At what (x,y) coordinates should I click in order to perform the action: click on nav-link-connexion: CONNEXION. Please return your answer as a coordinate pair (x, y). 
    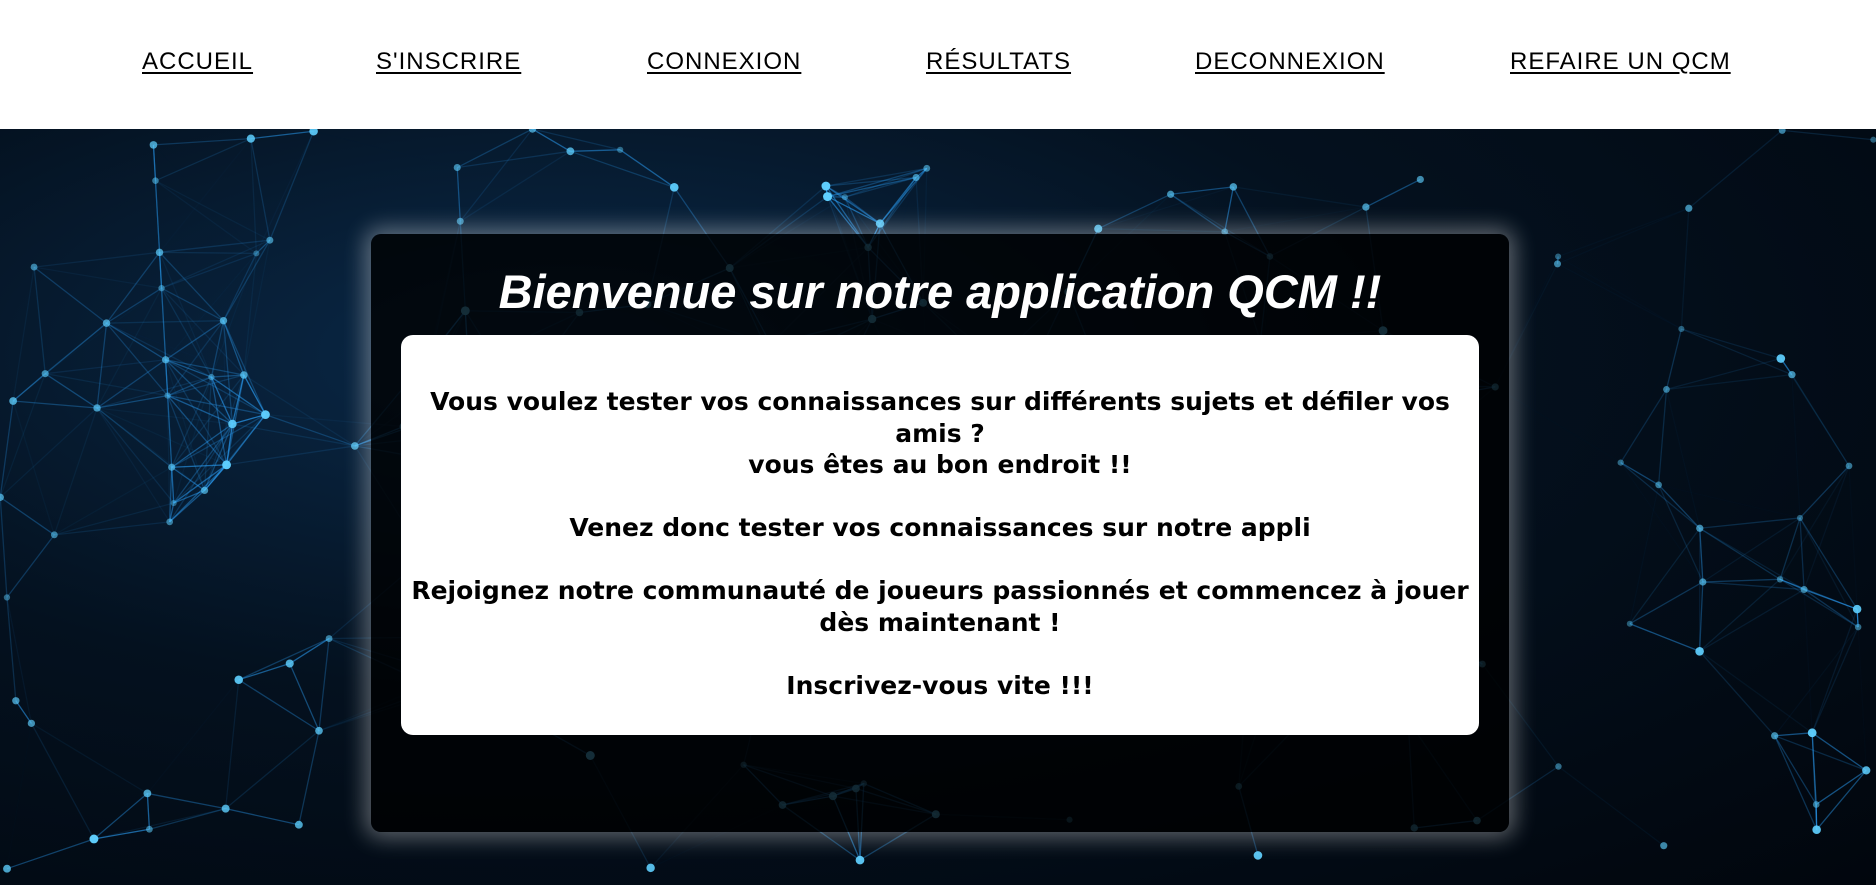
    Looking at the image, I should click on (724, 62).